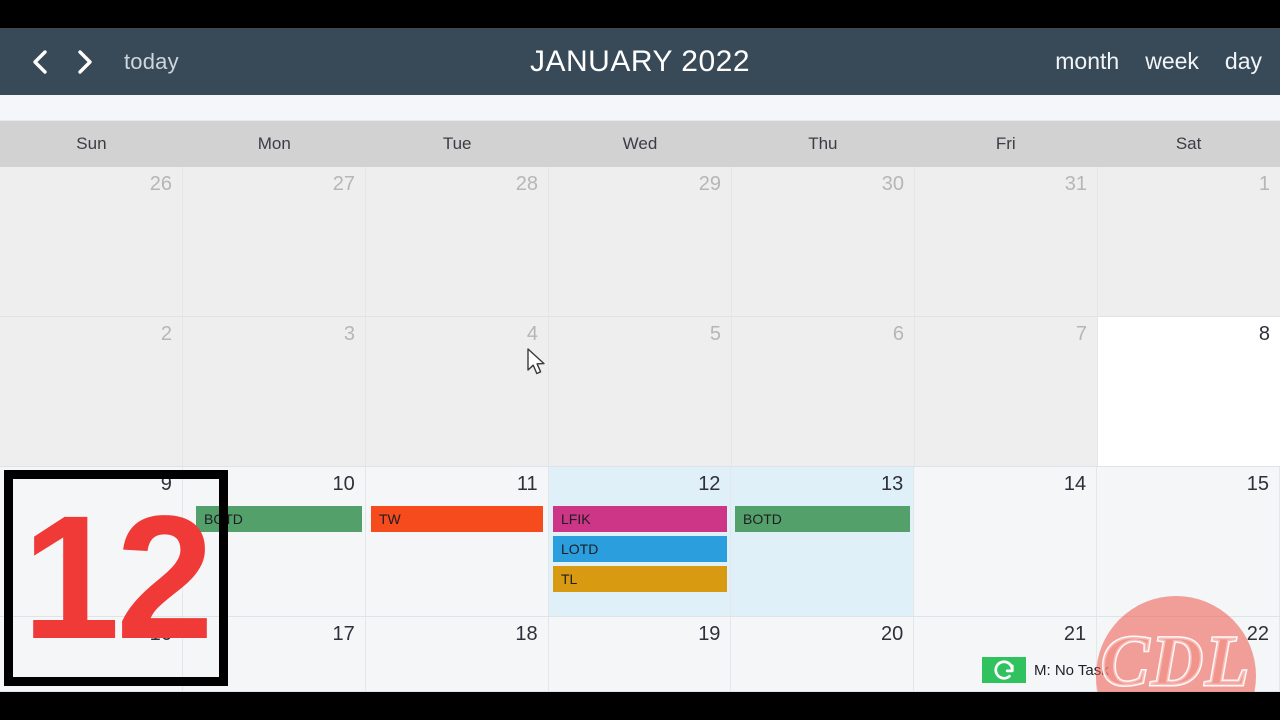 This screenshot has width=1280, height=720. I want to click on view-switcher: month week day, so click(1158, 61).